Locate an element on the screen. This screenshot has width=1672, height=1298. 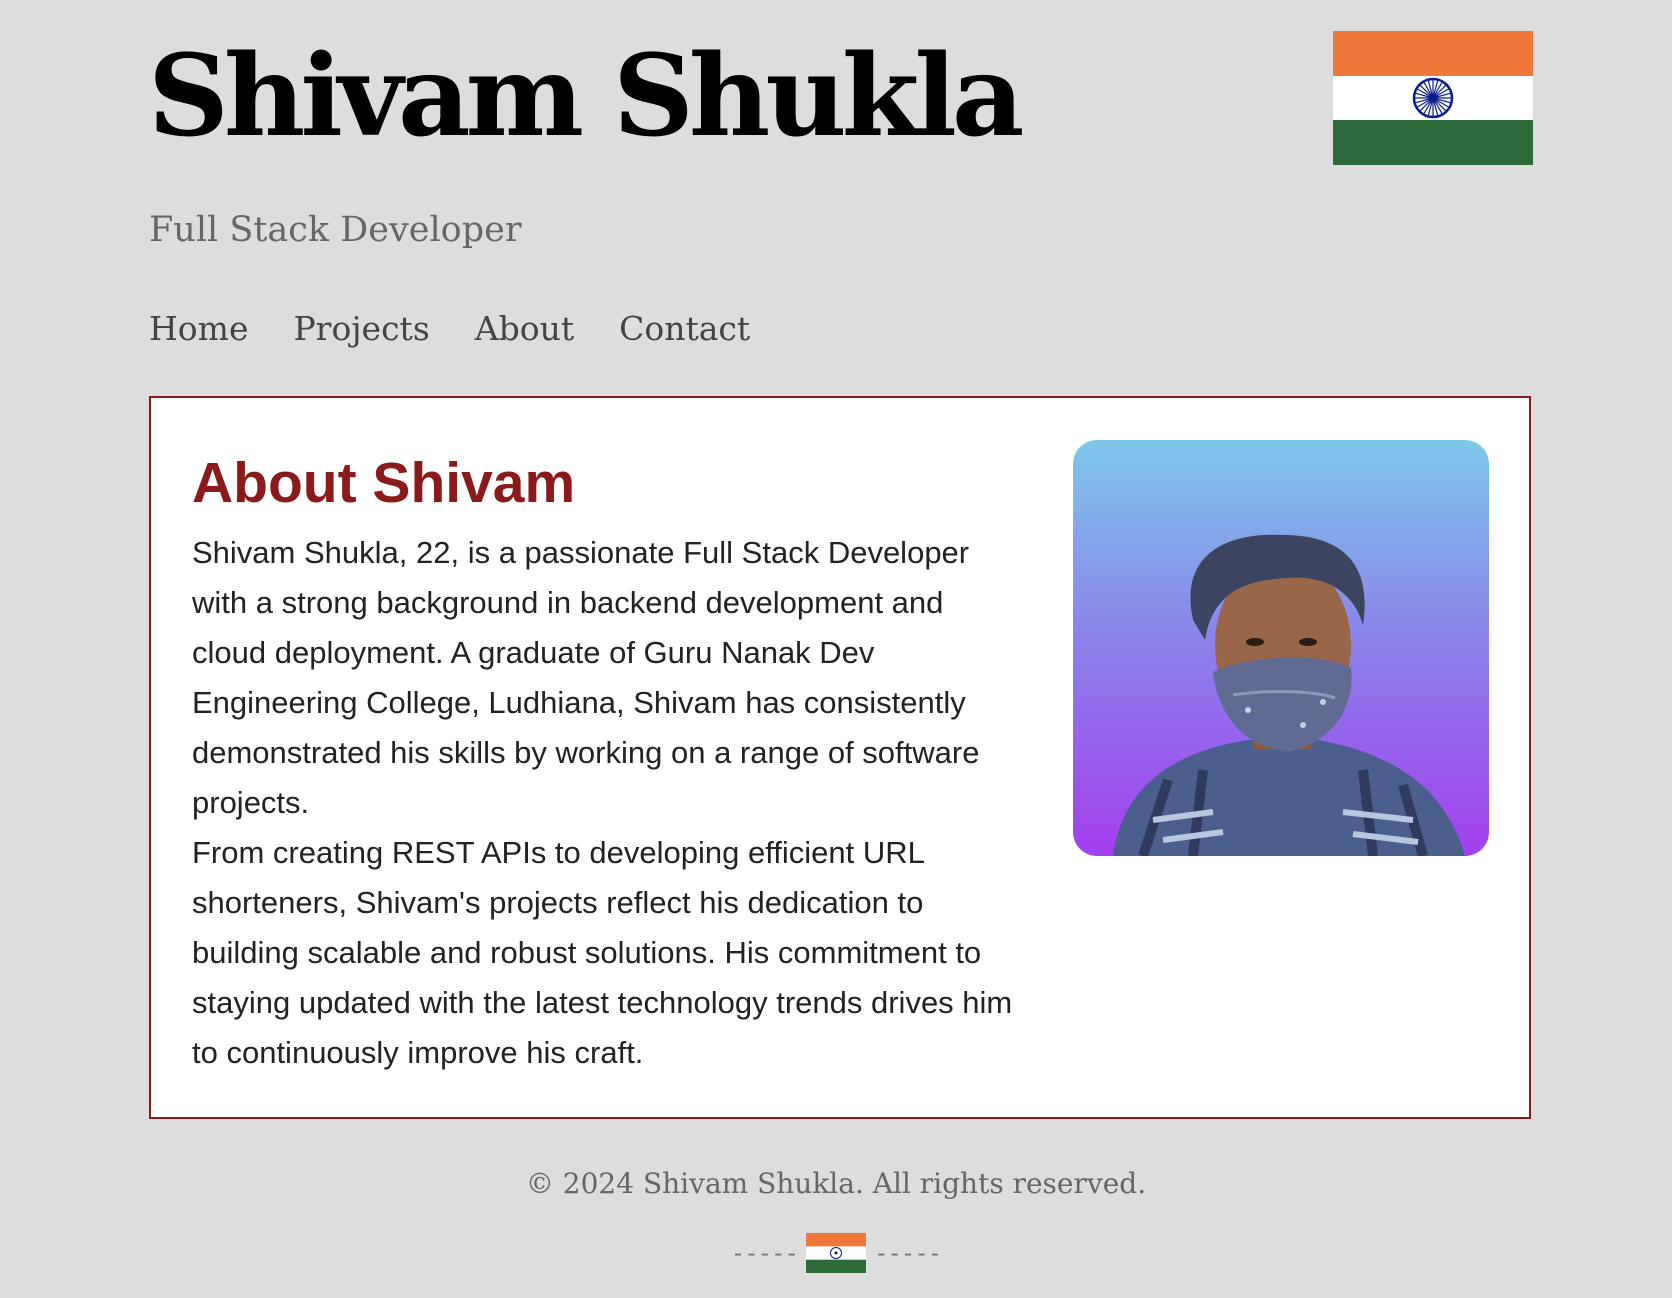
about-heading: About Shivam is located at coordinates (384, 483).